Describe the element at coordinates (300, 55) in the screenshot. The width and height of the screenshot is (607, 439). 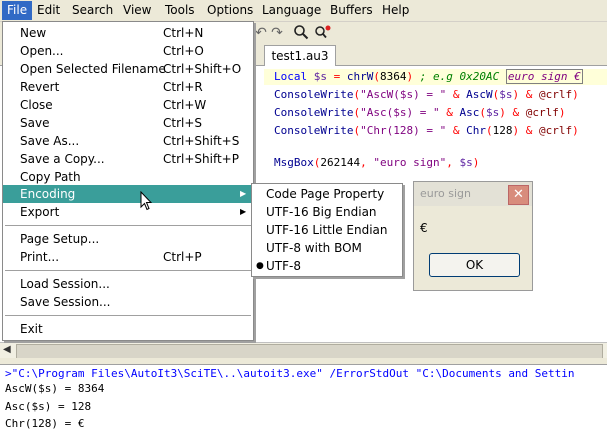
I see `tab-test1: test1.au3` at that location.